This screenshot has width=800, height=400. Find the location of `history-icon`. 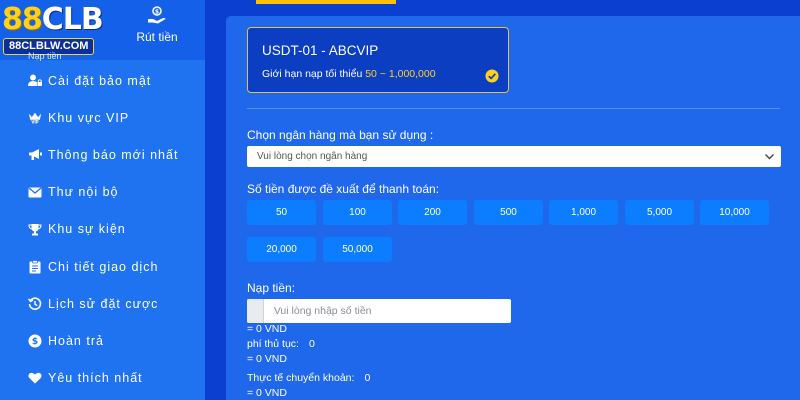

history-icon is located at coordinates (35, 304).